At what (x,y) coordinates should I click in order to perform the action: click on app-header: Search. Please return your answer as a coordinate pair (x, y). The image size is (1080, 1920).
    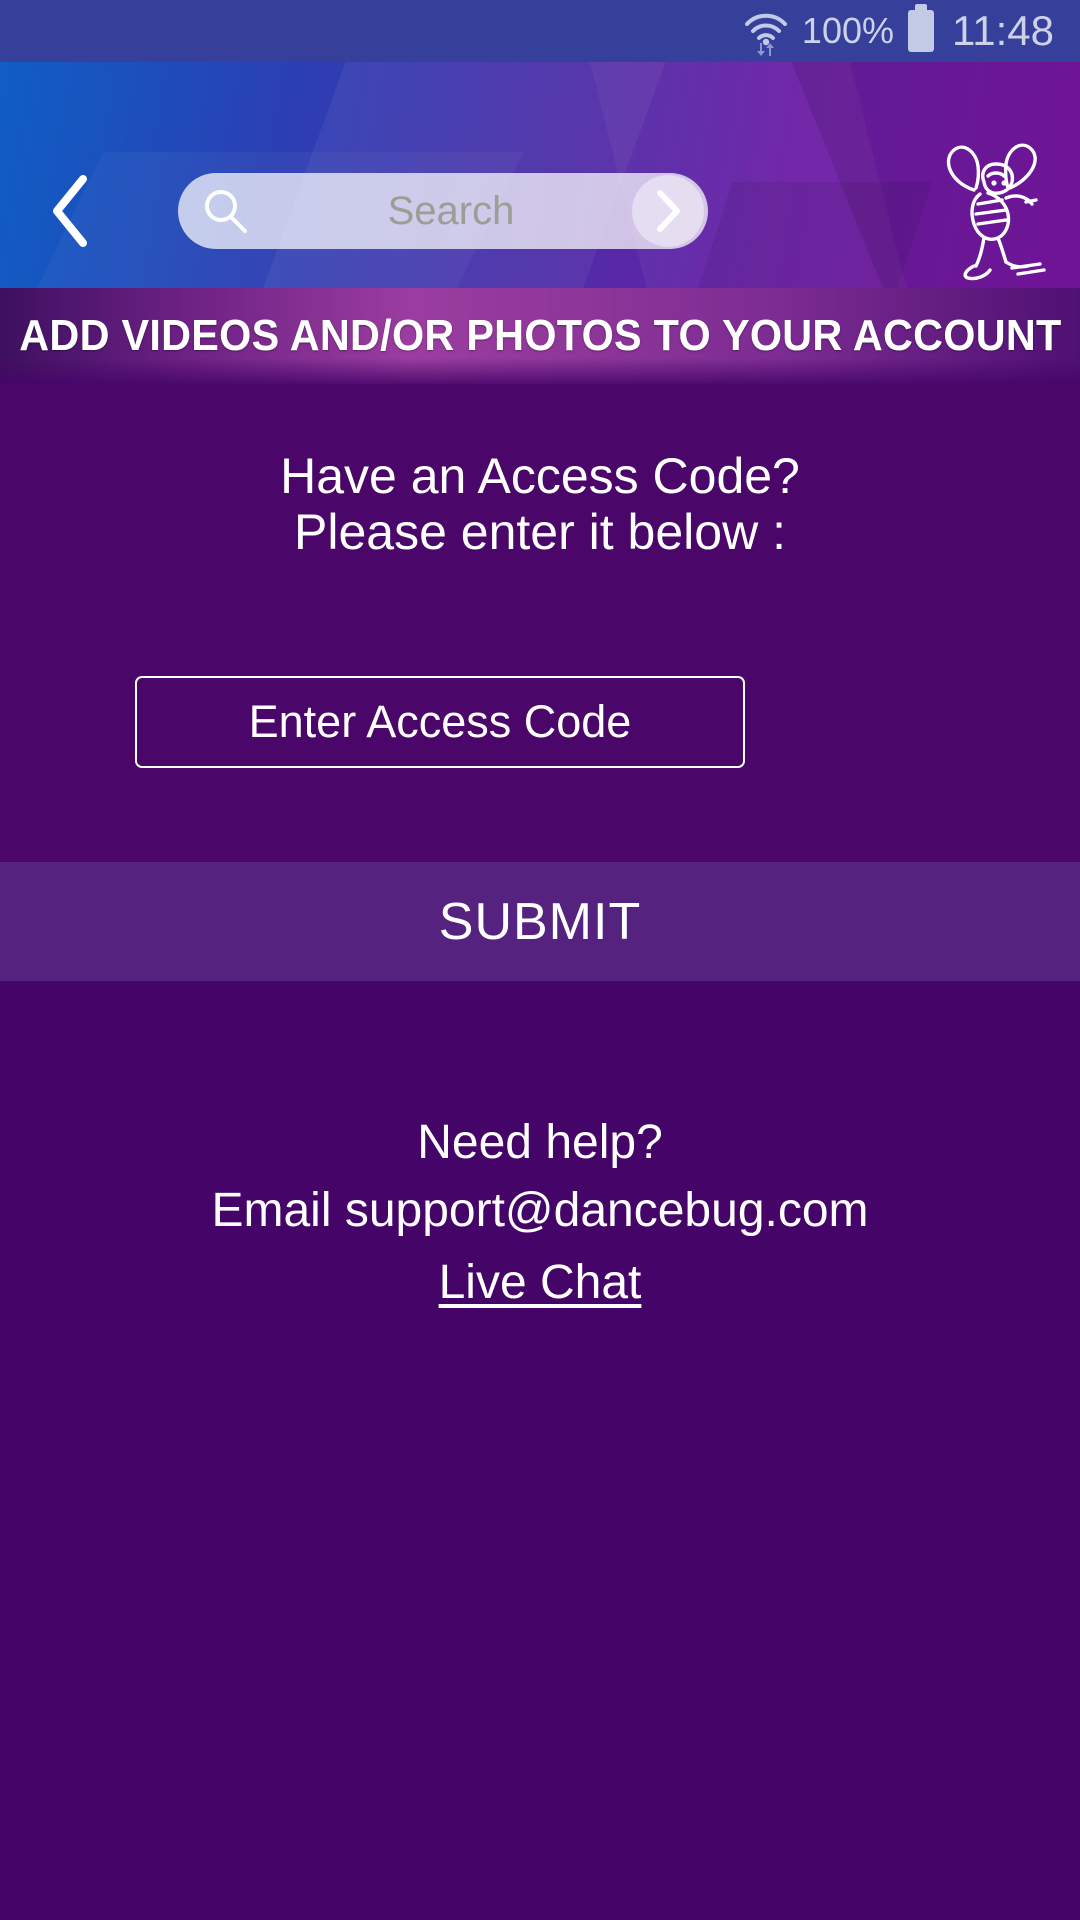
    Looking at the image, I should click on (540, 175).